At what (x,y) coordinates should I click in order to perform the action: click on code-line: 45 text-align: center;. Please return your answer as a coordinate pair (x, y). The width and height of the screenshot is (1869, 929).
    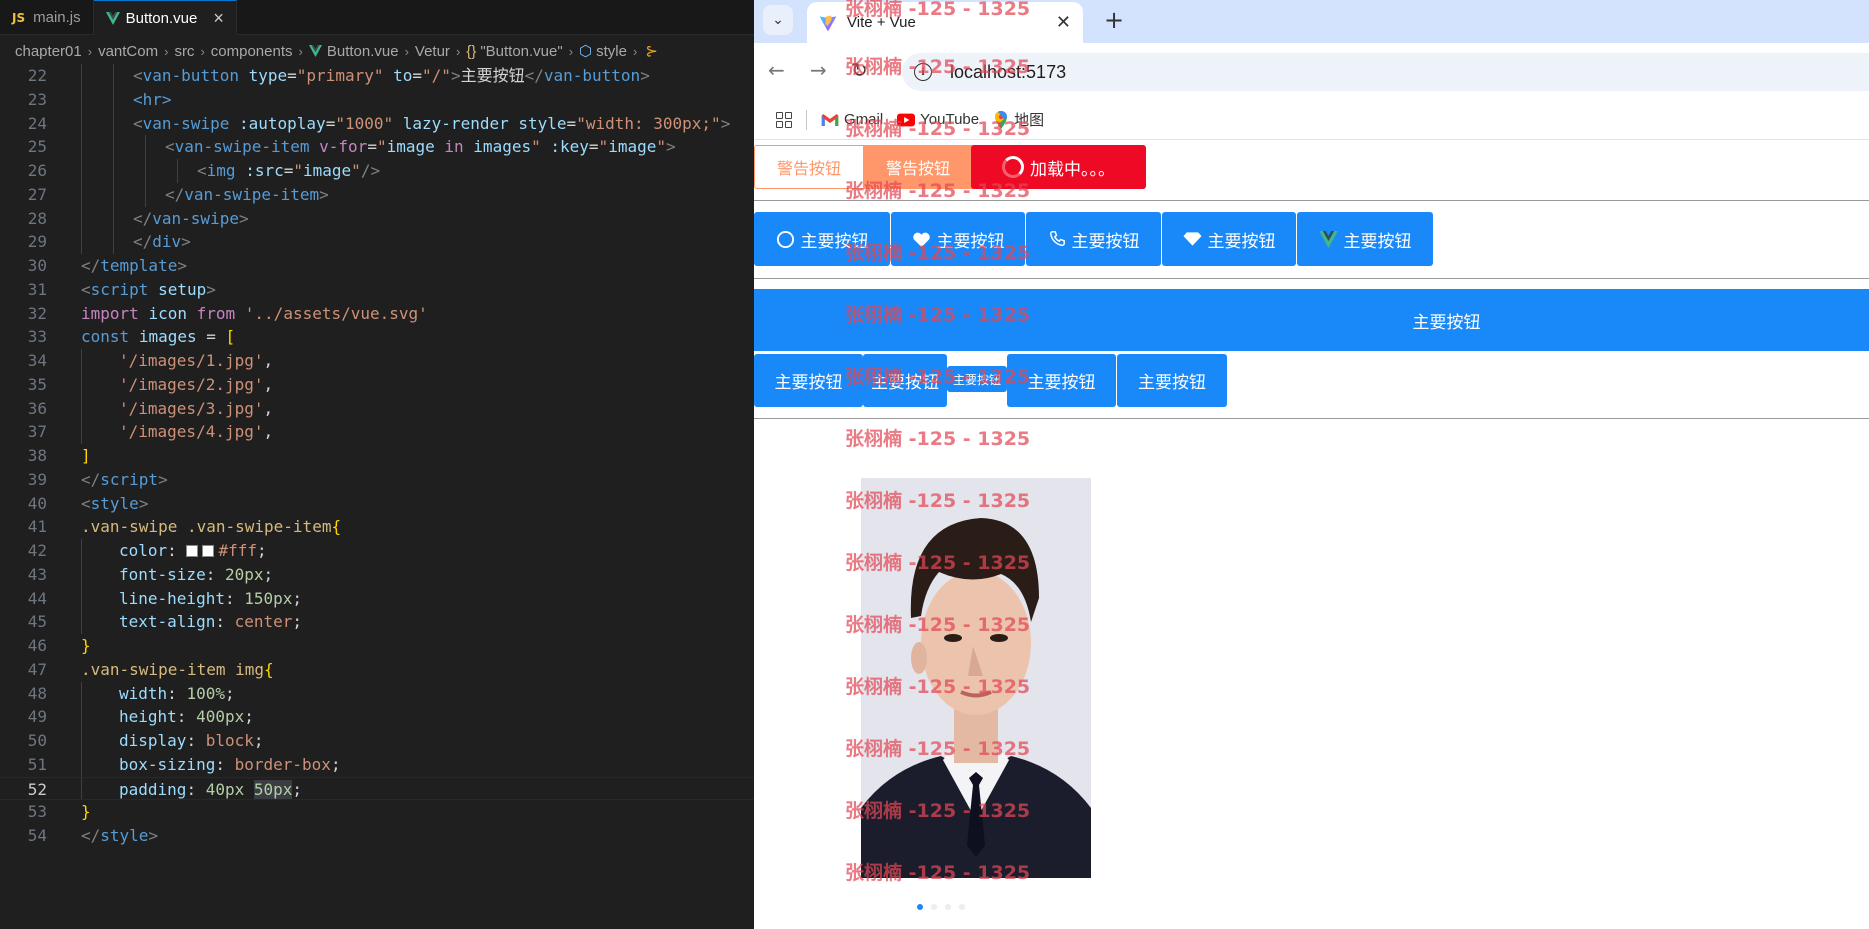
    Looking at the image, I should click on (377, 622).